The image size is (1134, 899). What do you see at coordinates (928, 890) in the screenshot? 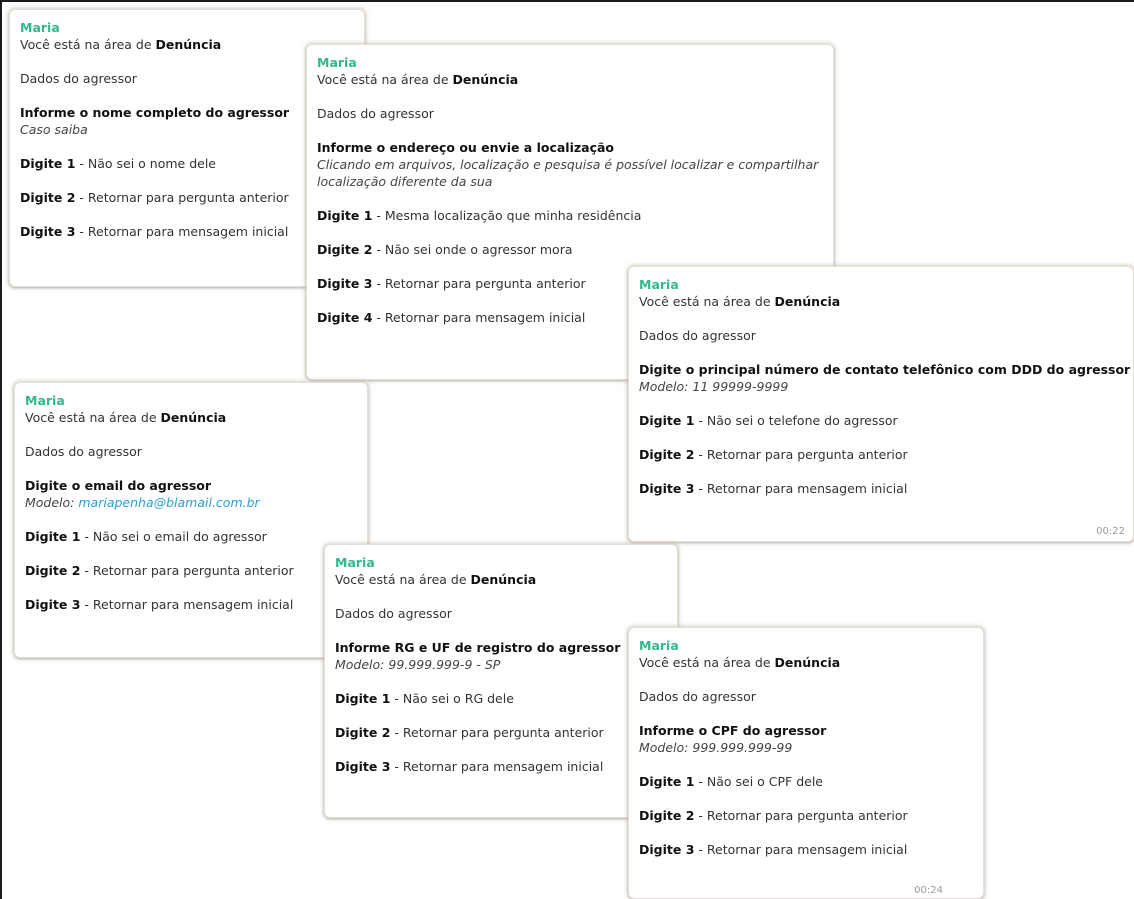
I see `message-timestamp: 00:24` at bounding box center [928, 890].